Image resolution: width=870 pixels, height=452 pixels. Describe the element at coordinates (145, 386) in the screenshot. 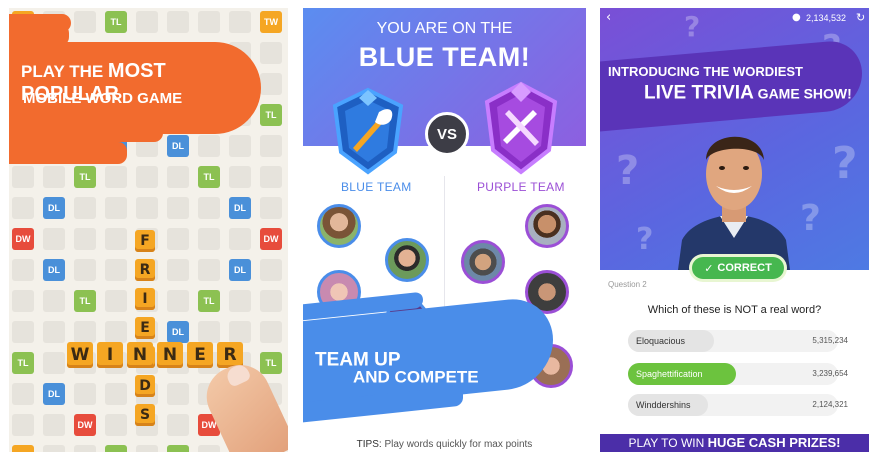

I see `letter-tile: D` at that location.